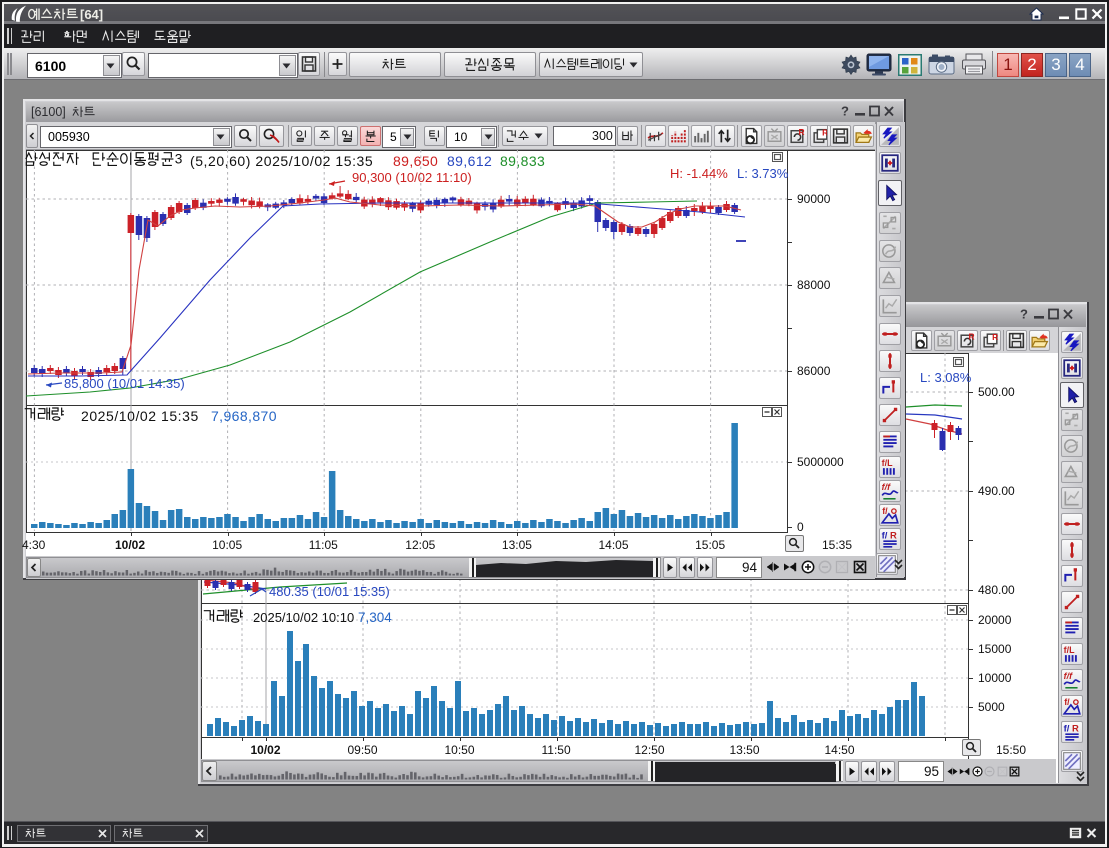  What do you see at coordinates (179, 158) in the screenshot?
I see `svg-text: 3` at bounding box center [179, 158].